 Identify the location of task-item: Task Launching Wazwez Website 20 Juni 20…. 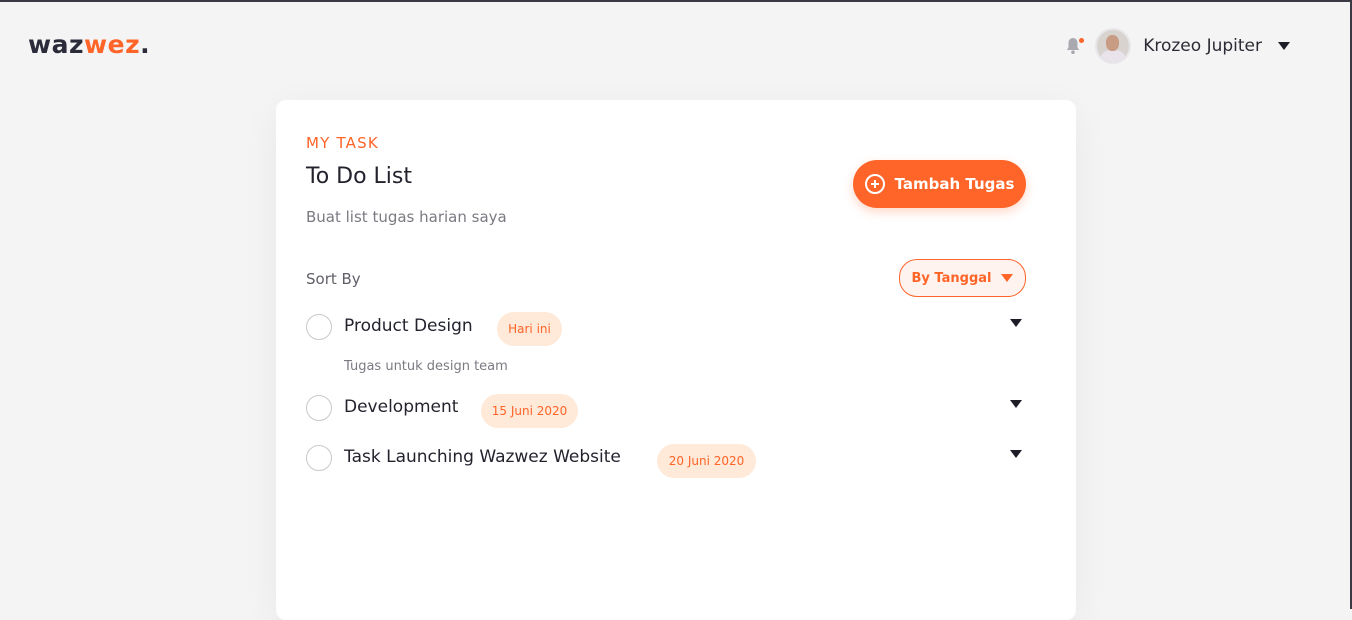
(666, 462).